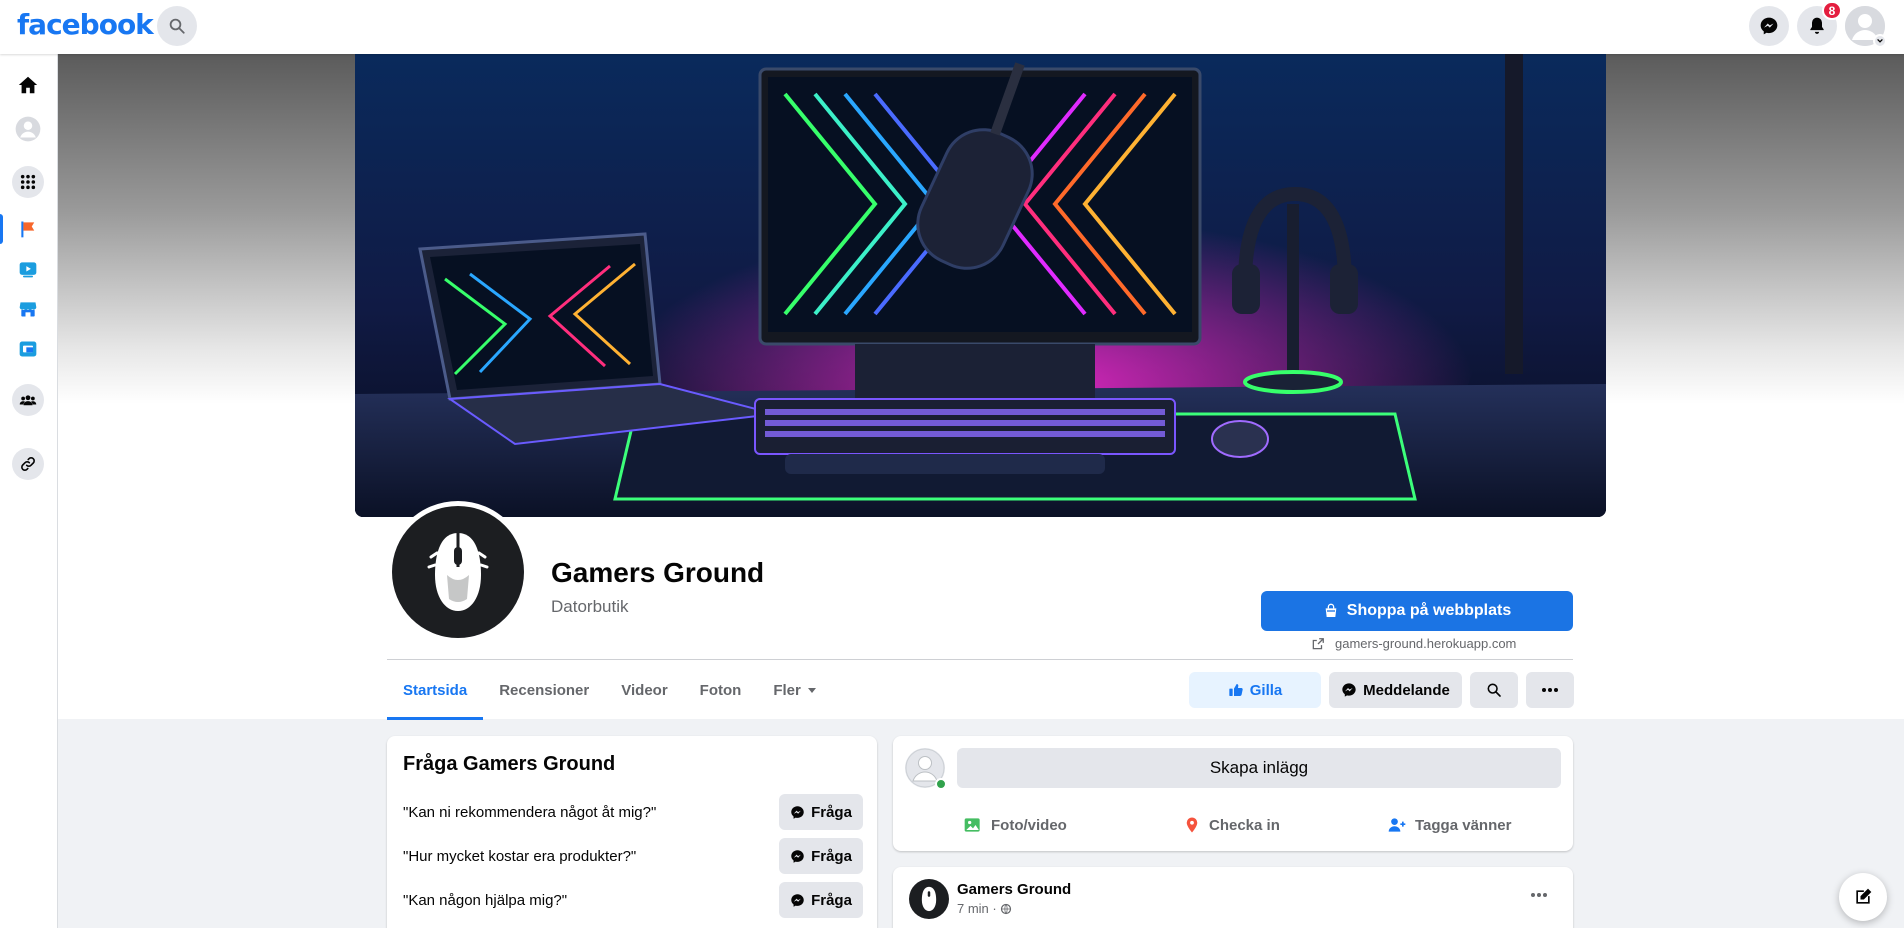 The height and width of the screenshot is (928, 1904). What do you see at coordinates (1259, 768) in the screenshot?
I see `create-post-input: Skapa inlägg` at bounding box center [1259, 768].